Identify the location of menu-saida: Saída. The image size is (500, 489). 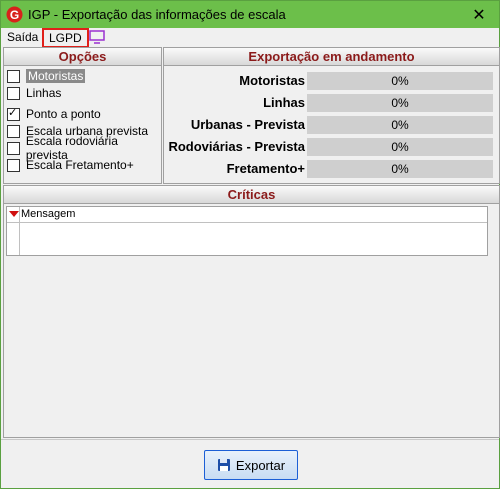
(22, 37).